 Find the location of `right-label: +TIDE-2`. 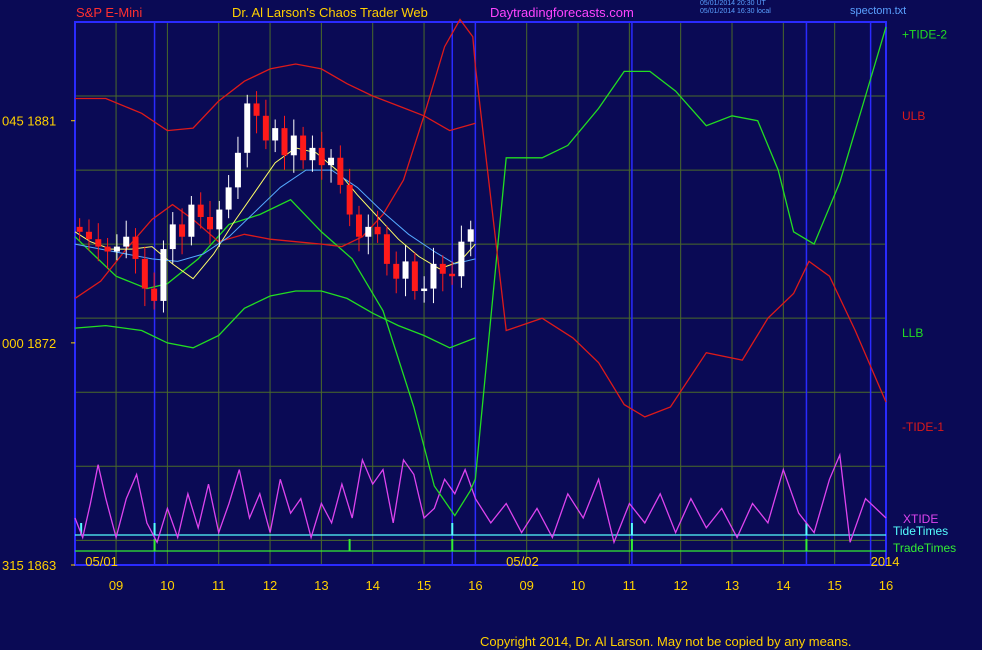

right-label: +TIDE-2 is located at coordinates (924, 34).